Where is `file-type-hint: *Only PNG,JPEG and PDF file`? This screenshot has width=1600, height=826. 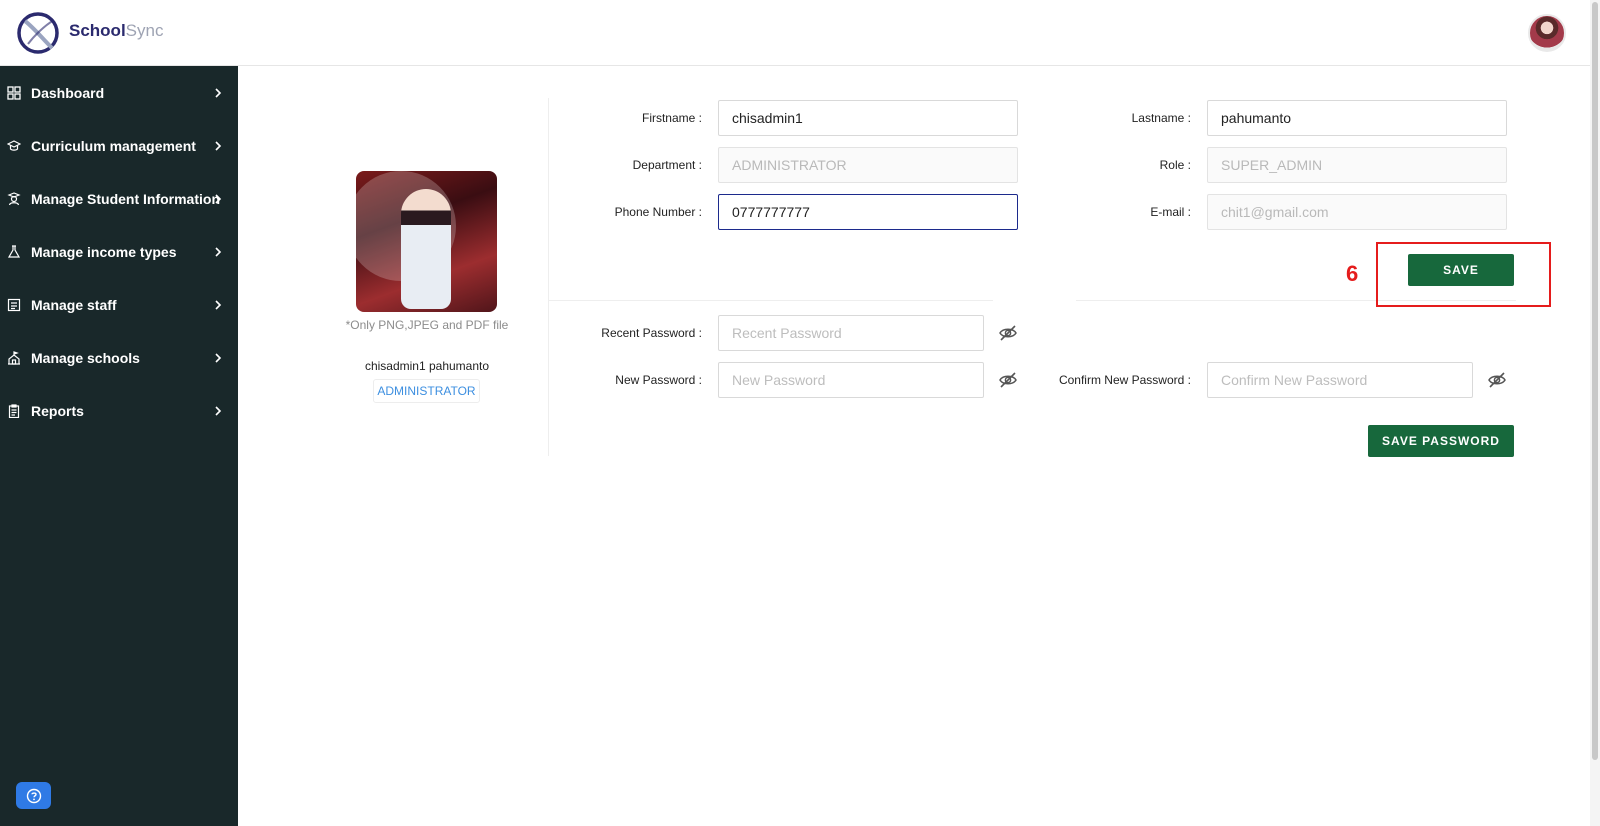
file-type-hint: *Only PNG,JPEG and PDF file is located at coordinates (427, 325).